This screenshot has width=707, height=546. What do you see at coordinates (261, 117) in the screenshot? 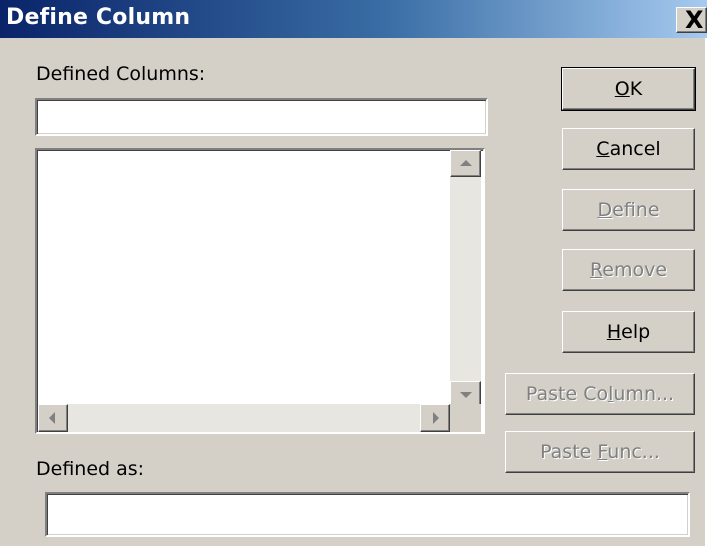
I see `column-name-input` at bounding box center [261, 117].